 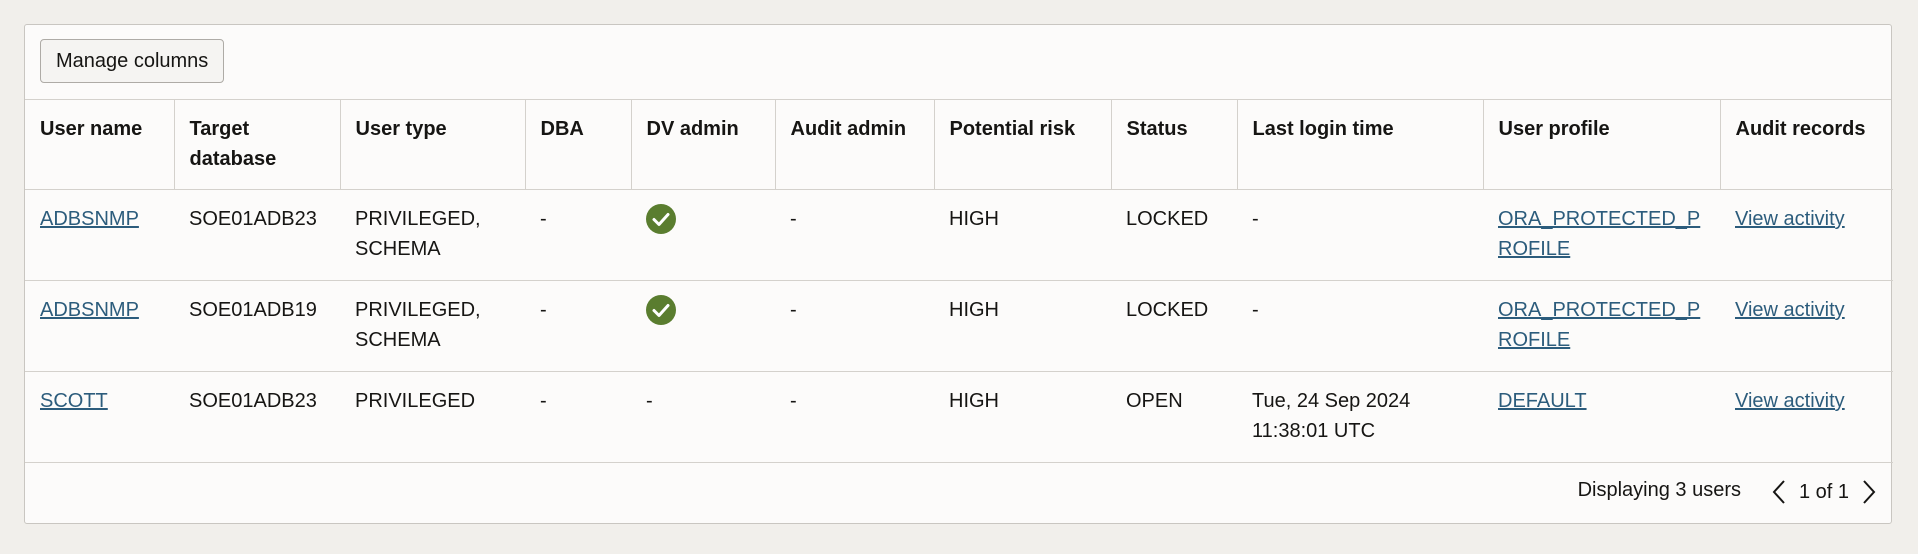 What do you see at coordinates (1023, 145) in the screenshot?
I see `col-potential-risk: Potential risk` at bounding box center [1023, 145].